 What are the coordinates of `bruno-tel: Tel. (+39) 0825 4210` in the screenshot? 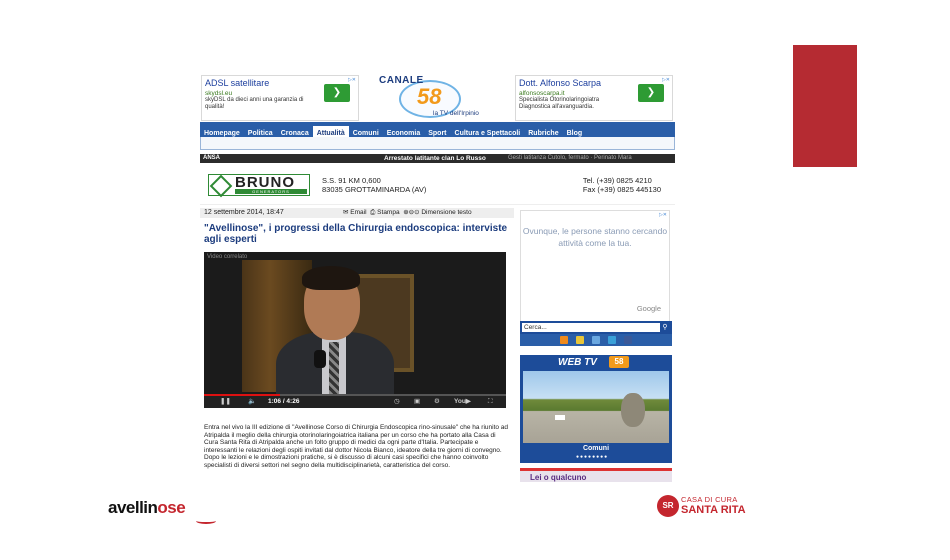 It's located at (617, 180).